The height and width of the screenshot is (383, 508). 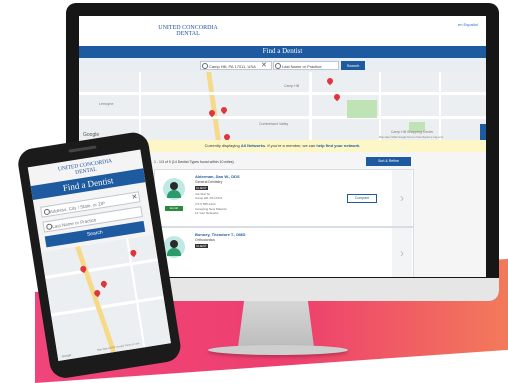 I want to click on notice-prefix: Currently displaying, so click(x=222, y=145).